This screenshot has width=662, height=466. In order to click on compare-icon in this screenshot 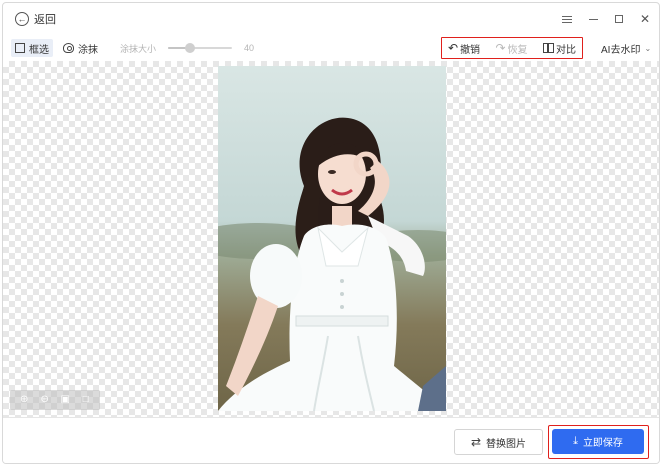, I will do `click(548, 48)`.